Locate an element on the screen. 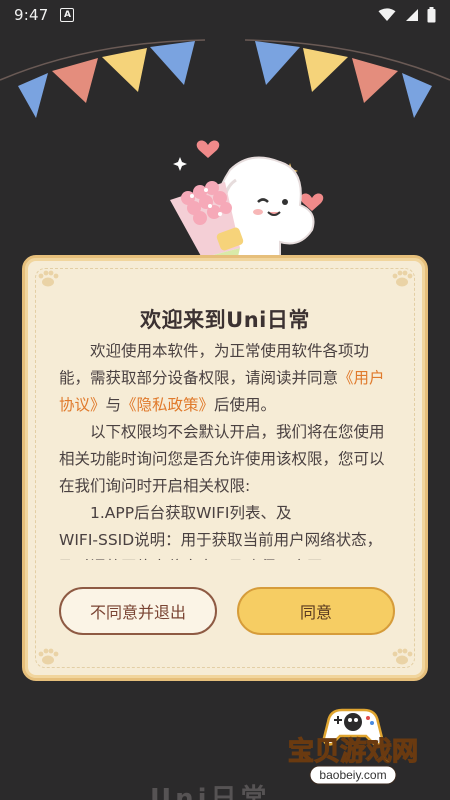  agree-button: 同意 is located at coordinates (316, 611).